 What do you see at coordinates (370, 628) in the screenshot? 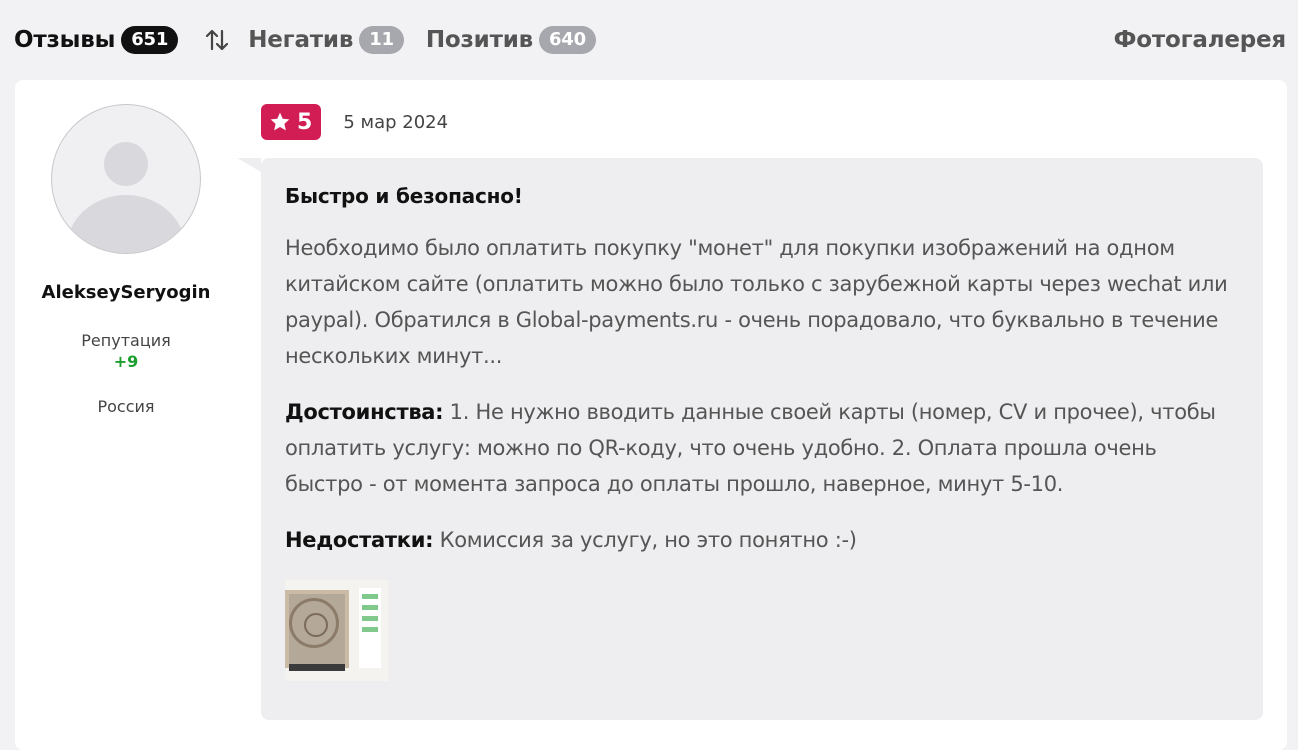
I see `photo-side-panel` at bounding box center [370, 628].